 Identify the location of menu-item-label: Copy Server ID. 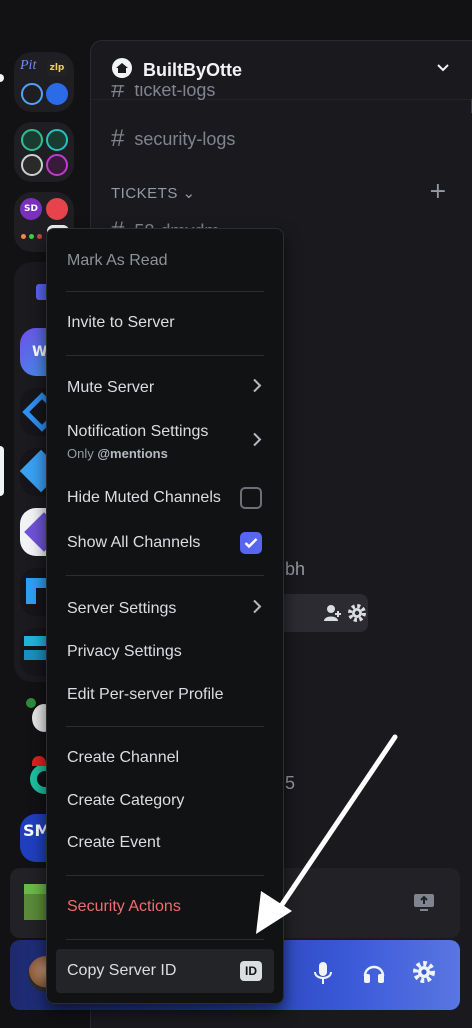
(122, 970).